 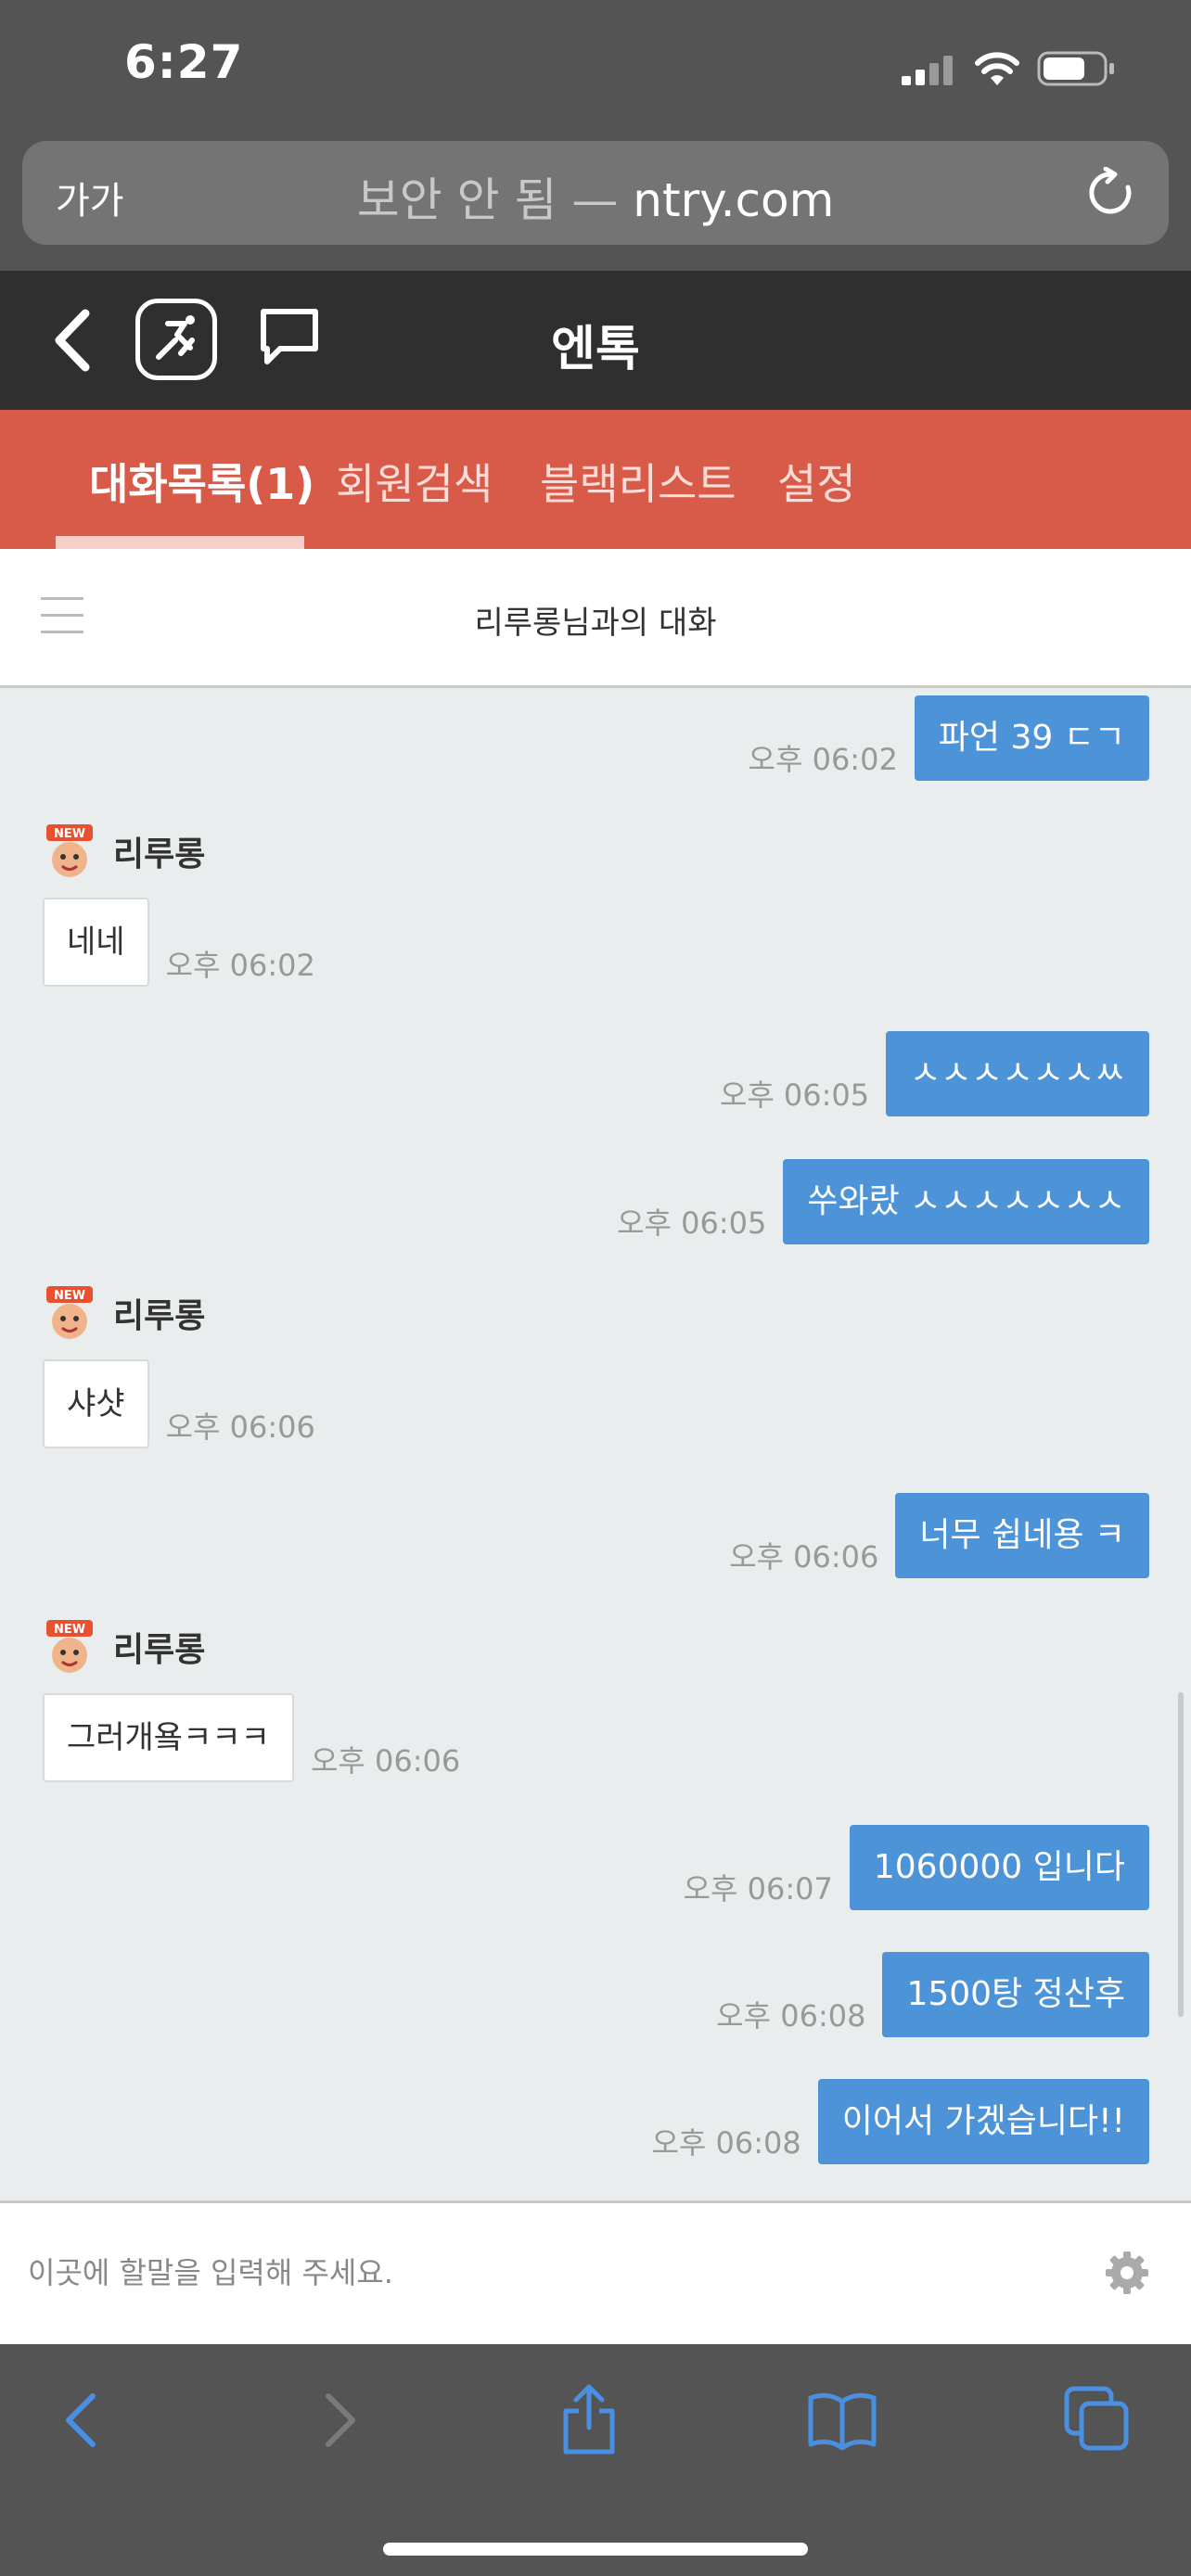 What do you see at coordinates (1075, 68) in the screenshot?
I see `battery-icon` at bounding box center [1075, 68].